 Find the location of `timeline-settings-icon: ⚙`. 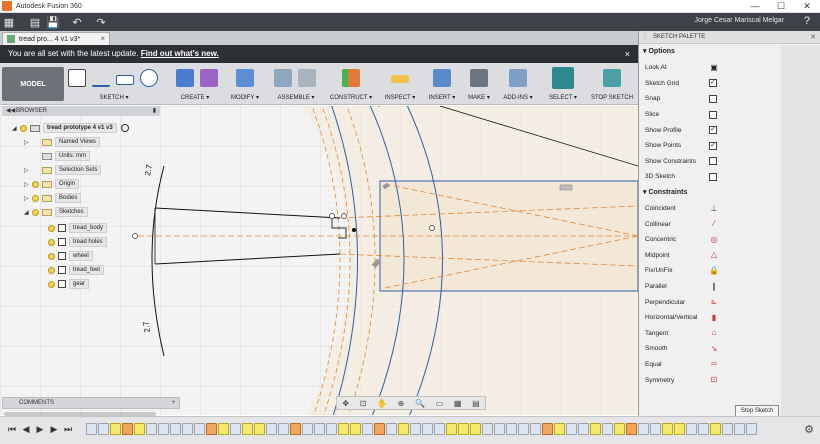

timeline-settings-icon: ⚙ is located at coordinates (809, 429).